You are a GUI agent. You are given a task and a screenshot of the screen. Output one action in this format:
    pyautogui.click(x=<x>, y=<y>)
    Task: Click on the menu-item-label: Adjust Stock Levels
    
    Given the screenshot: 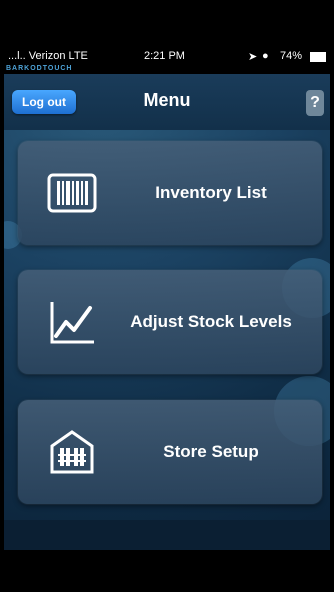 What is the action you would take?
    pyautogui.click(x=211, y=321)
    